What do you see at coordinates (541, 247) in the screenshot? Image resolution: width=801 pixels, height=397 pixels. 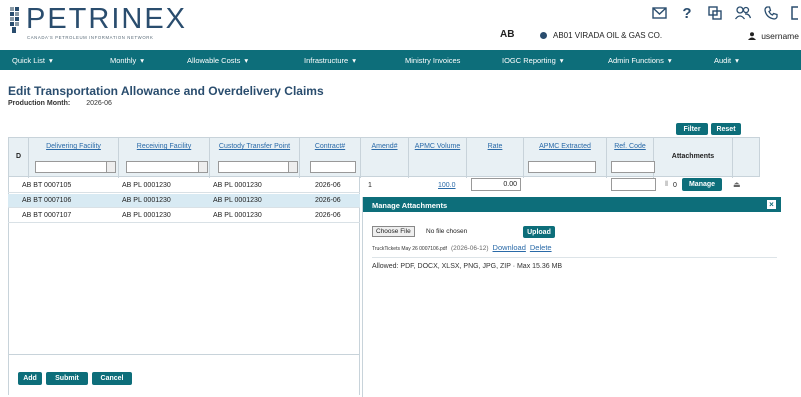 I see `delete-link: Delete` at bounding box center [541, 247].